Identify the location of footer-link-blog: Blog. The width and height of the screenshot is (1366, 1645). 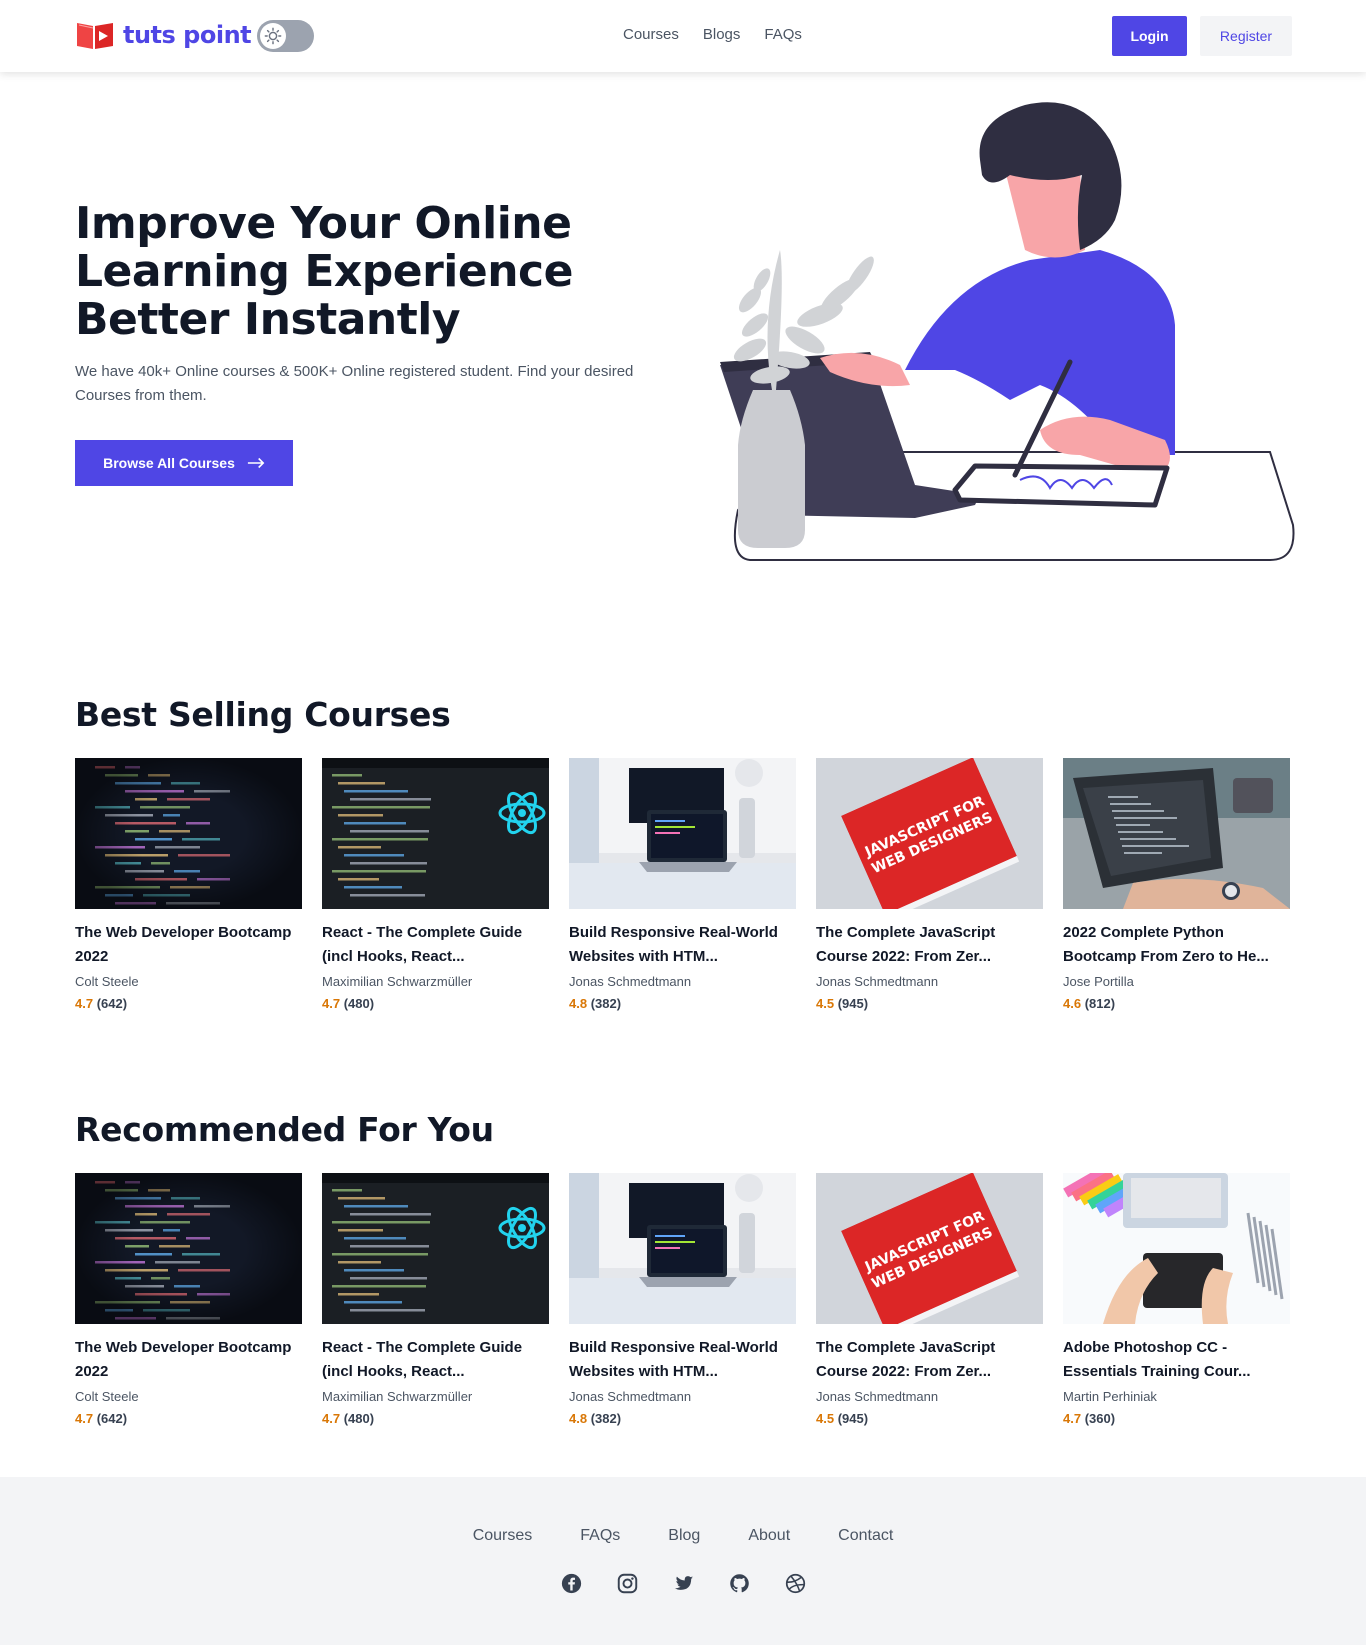
(684, 1536).